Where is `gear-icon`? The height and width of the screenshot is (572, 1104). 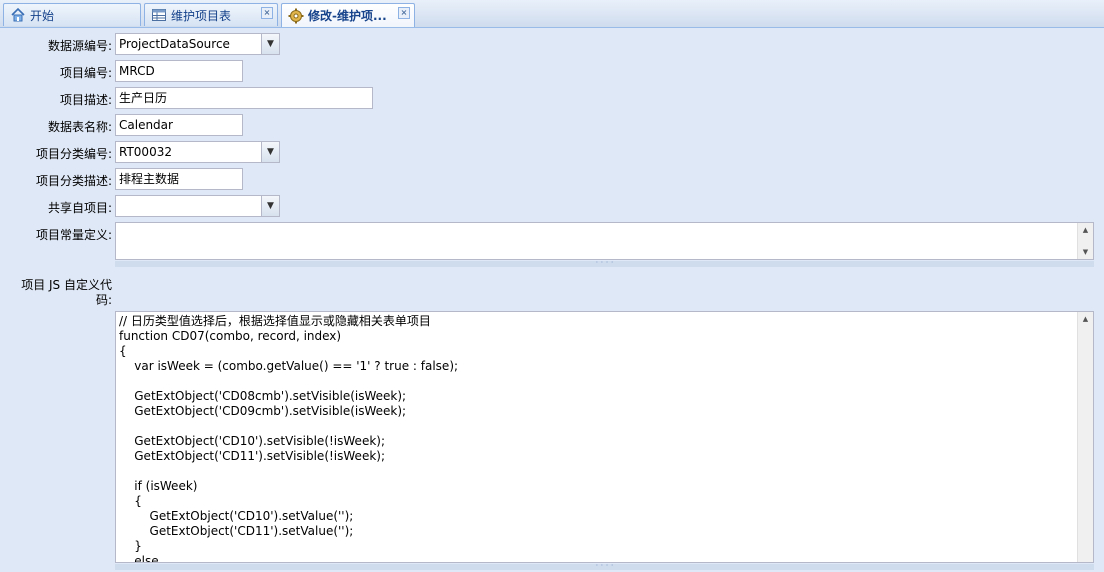 gear-icon is located at coordinates (296, 15).